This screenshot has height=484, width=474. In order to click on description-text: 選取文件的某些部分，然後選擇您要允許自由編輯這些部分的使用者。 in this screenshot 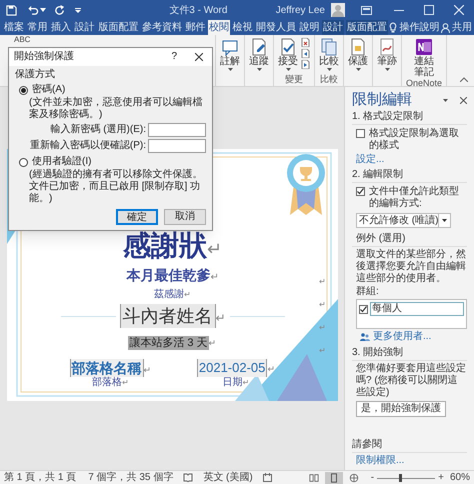, I will do `click(411, 267)`.